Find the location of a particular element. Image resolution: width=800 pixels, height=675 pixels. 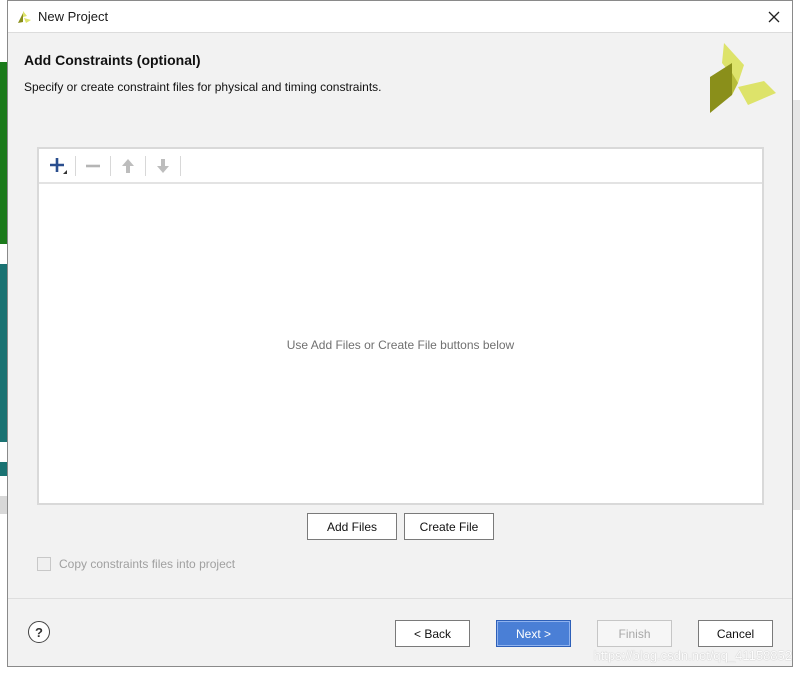

remove-file-button is located at coordinates (93, 166).